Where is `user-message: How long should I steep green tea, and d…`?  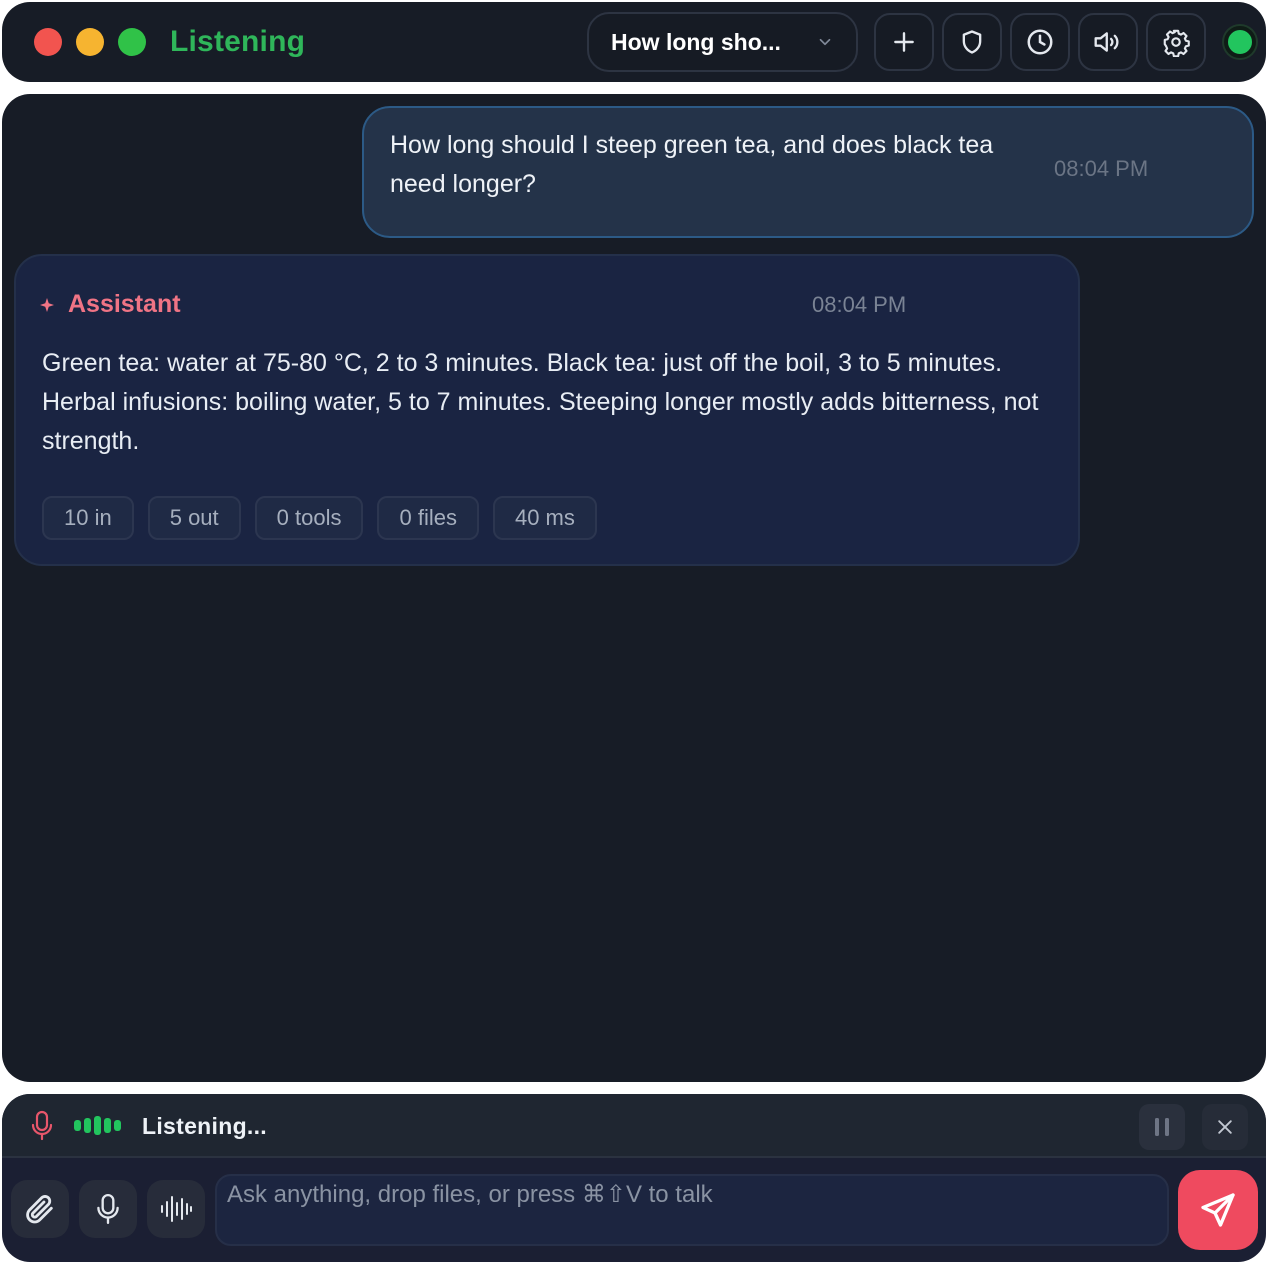
user-message: How long should I steep green tea, and d… is located at coordinates (808, 172).